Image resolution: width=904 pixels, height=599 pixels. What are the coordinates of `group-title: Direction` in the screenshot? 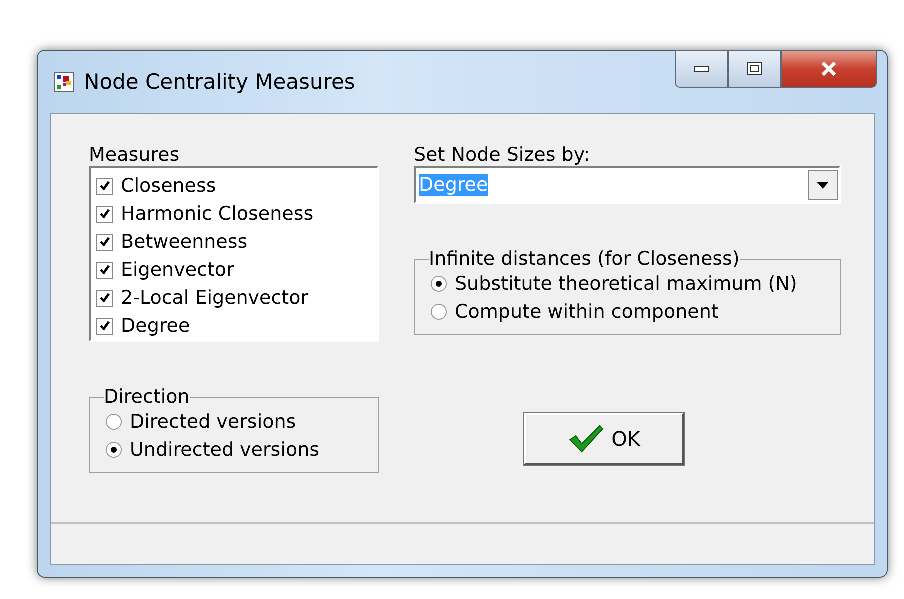 It's located at (147, 397).